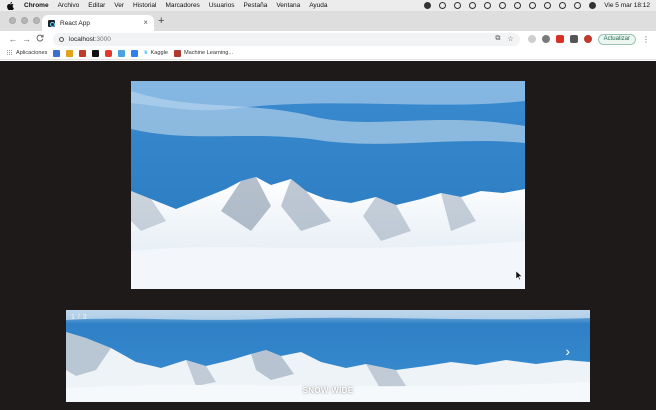 The height and width of the screenshot is (410, 656). Describe the element at coordinates (12, 20) in the screenshot. I see `close-window-button` at that location.